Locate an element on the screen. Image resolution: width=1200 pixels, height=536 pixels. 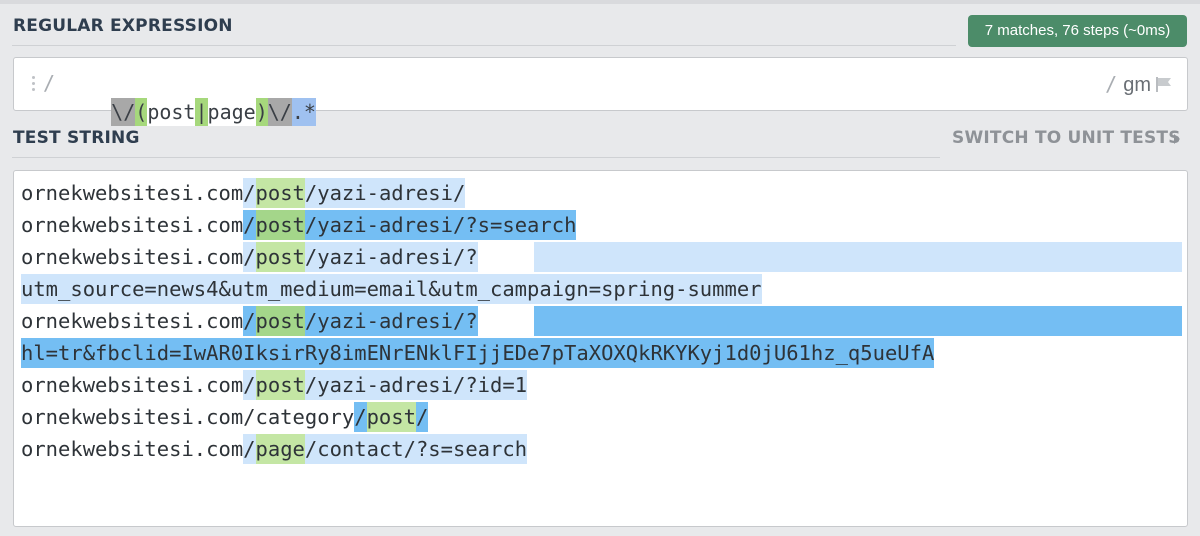
regex-token-literal-page: page is located at coordinates (231, 112).